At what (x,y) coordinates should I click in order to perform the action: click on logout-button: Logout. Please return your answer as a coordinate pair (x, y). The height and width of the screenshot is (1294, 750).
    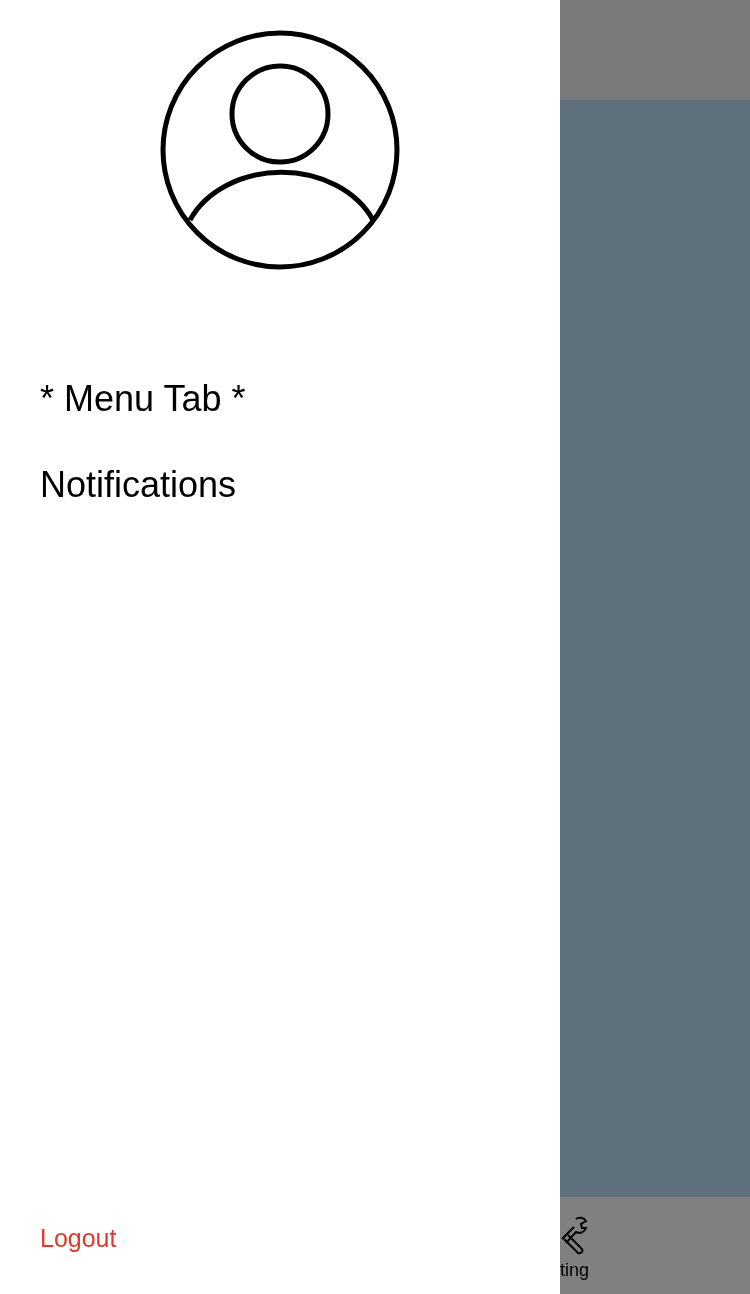
    Looking at the image, I should click on (78, 1238).